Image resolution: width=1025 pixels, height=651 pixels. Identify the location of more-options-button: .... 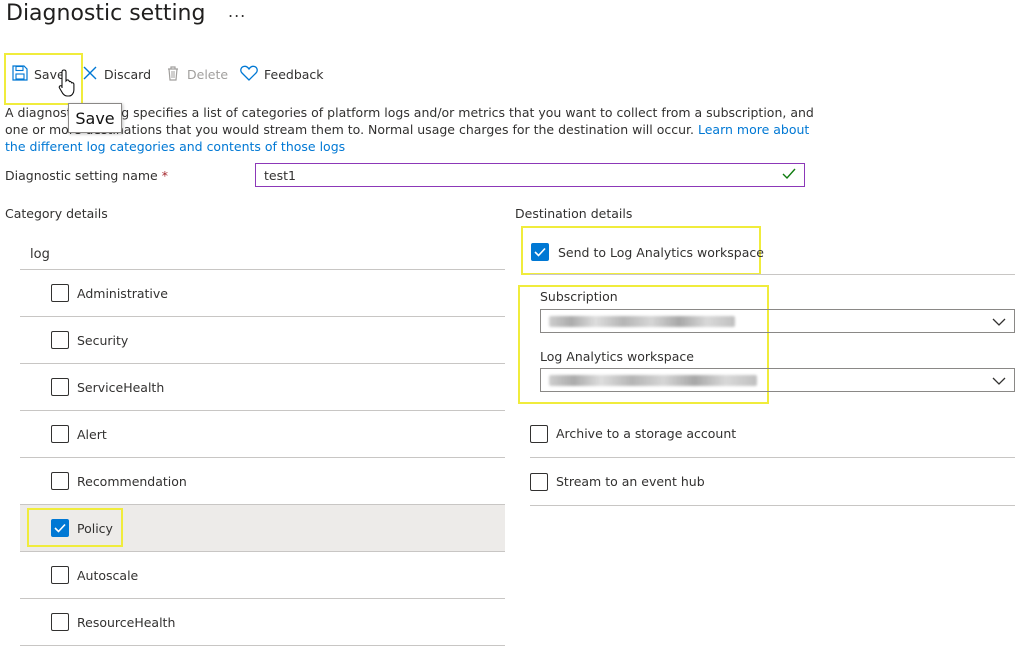
(237, 11).